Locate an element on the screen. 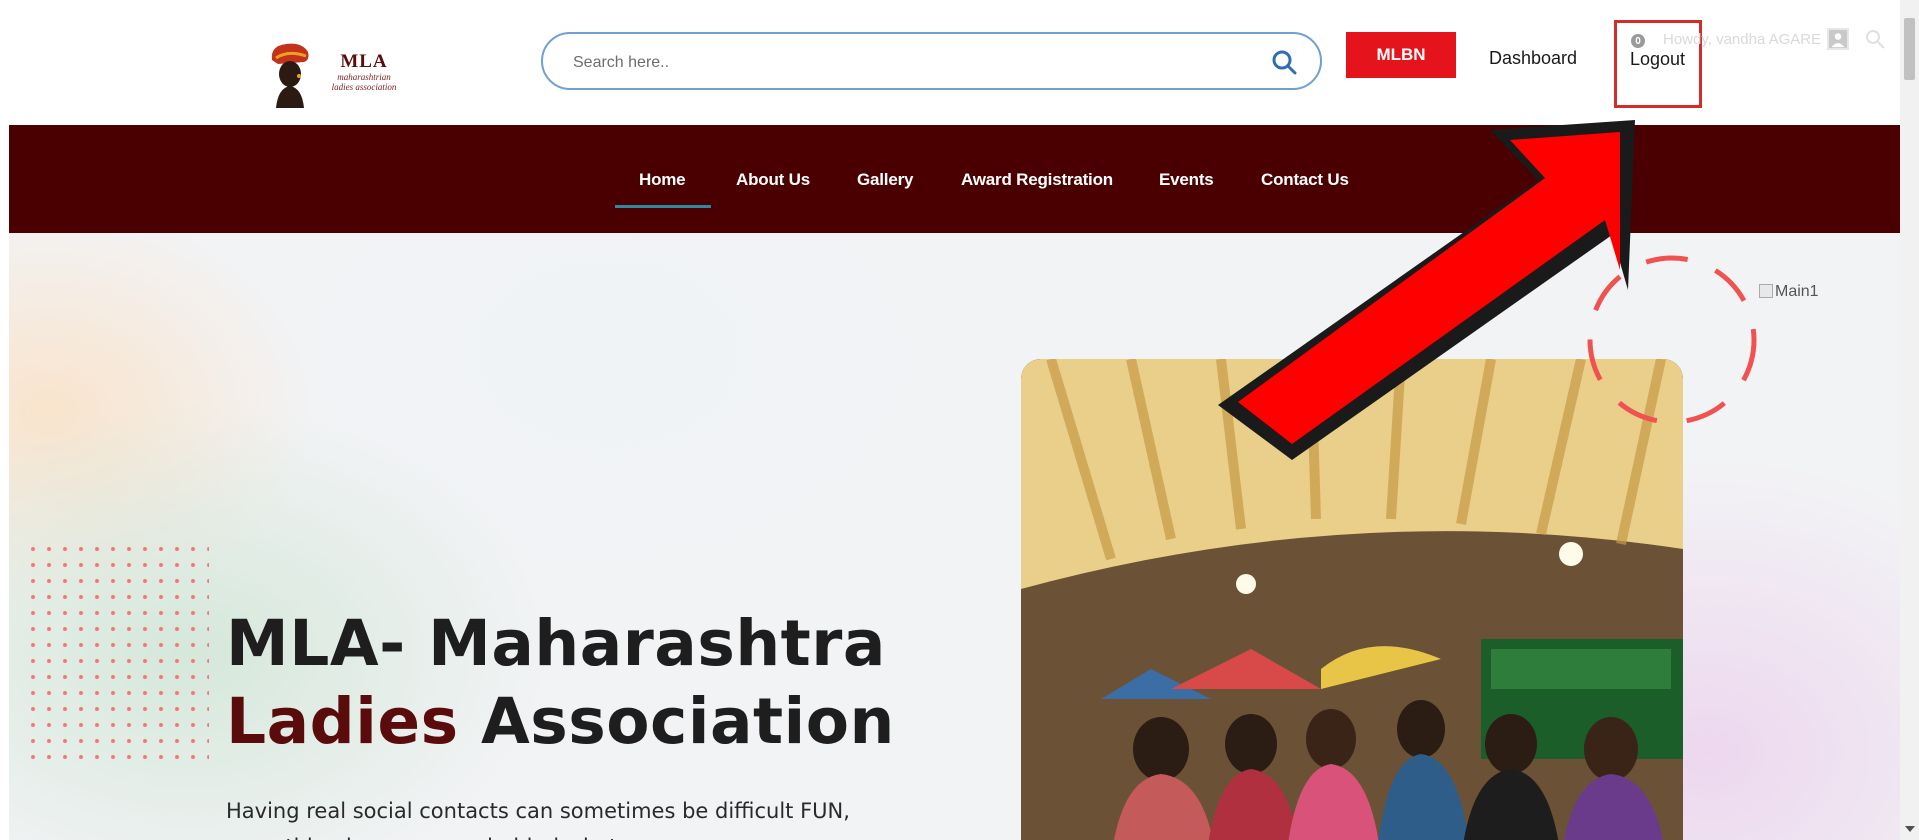 This screenshot has height=840, width=1919. admin-search-icon is located at coordinates (1875, 39).